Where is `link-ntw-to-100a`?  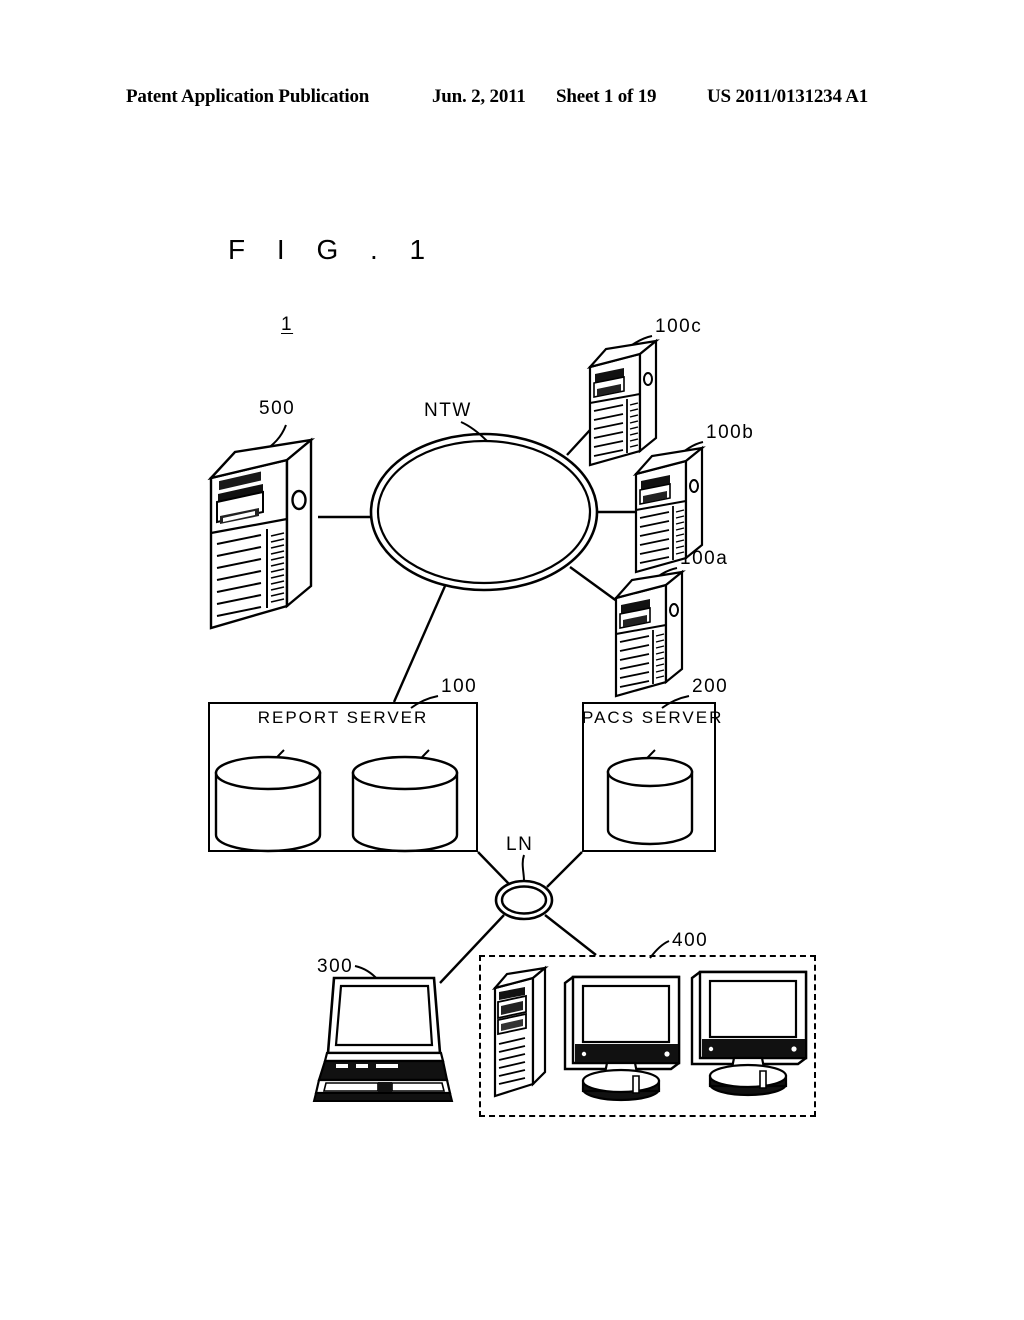 link-ntw-to-100a is located at coordinates (597, 587).